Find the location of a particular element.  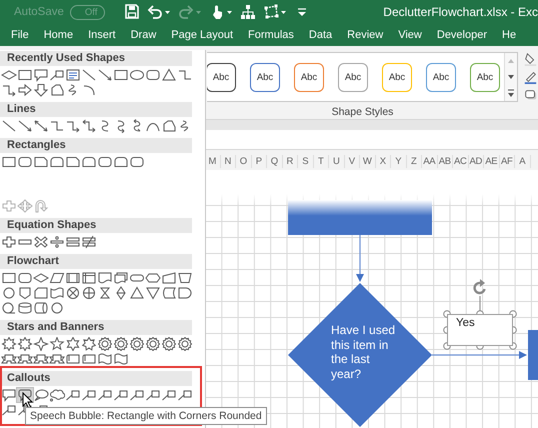

double-arrow-icon is located at coordinates (41, 126).